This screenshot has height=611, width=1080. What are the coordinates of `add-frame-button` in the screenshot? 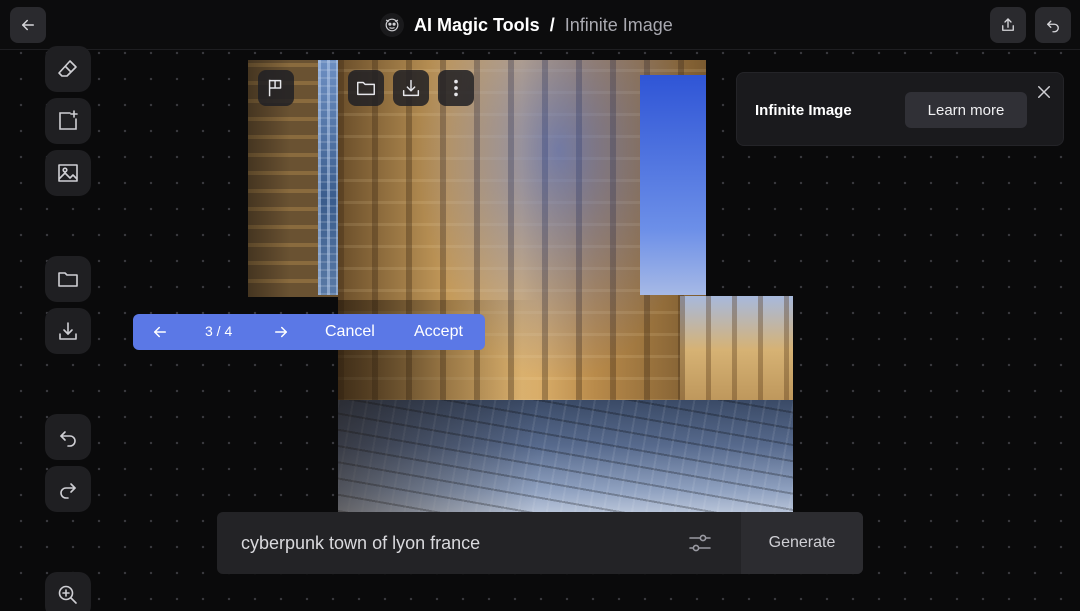 It's located at (68, 121).